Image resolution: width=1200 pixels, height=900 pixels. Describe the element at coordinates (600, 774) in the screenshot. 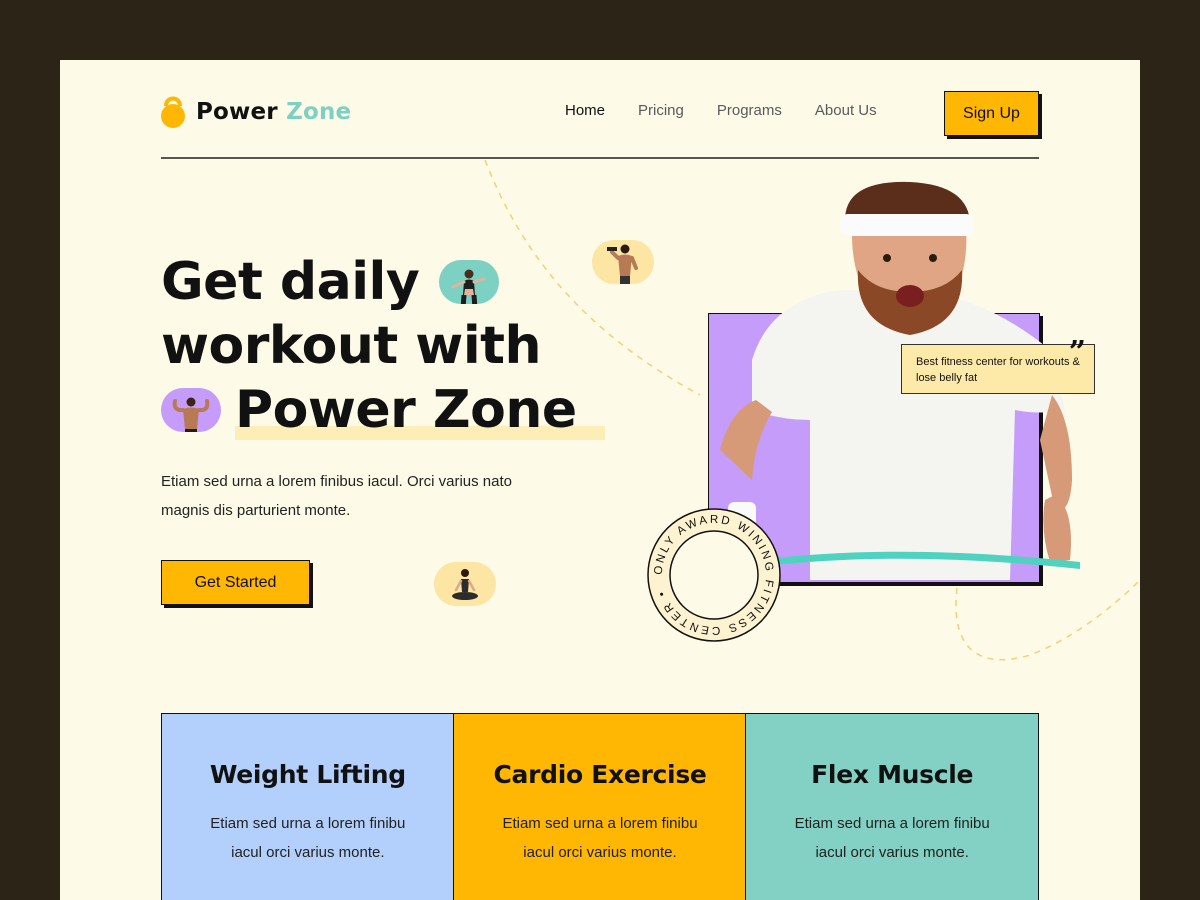

I see `card-title: Cardio Exercise` at that location.